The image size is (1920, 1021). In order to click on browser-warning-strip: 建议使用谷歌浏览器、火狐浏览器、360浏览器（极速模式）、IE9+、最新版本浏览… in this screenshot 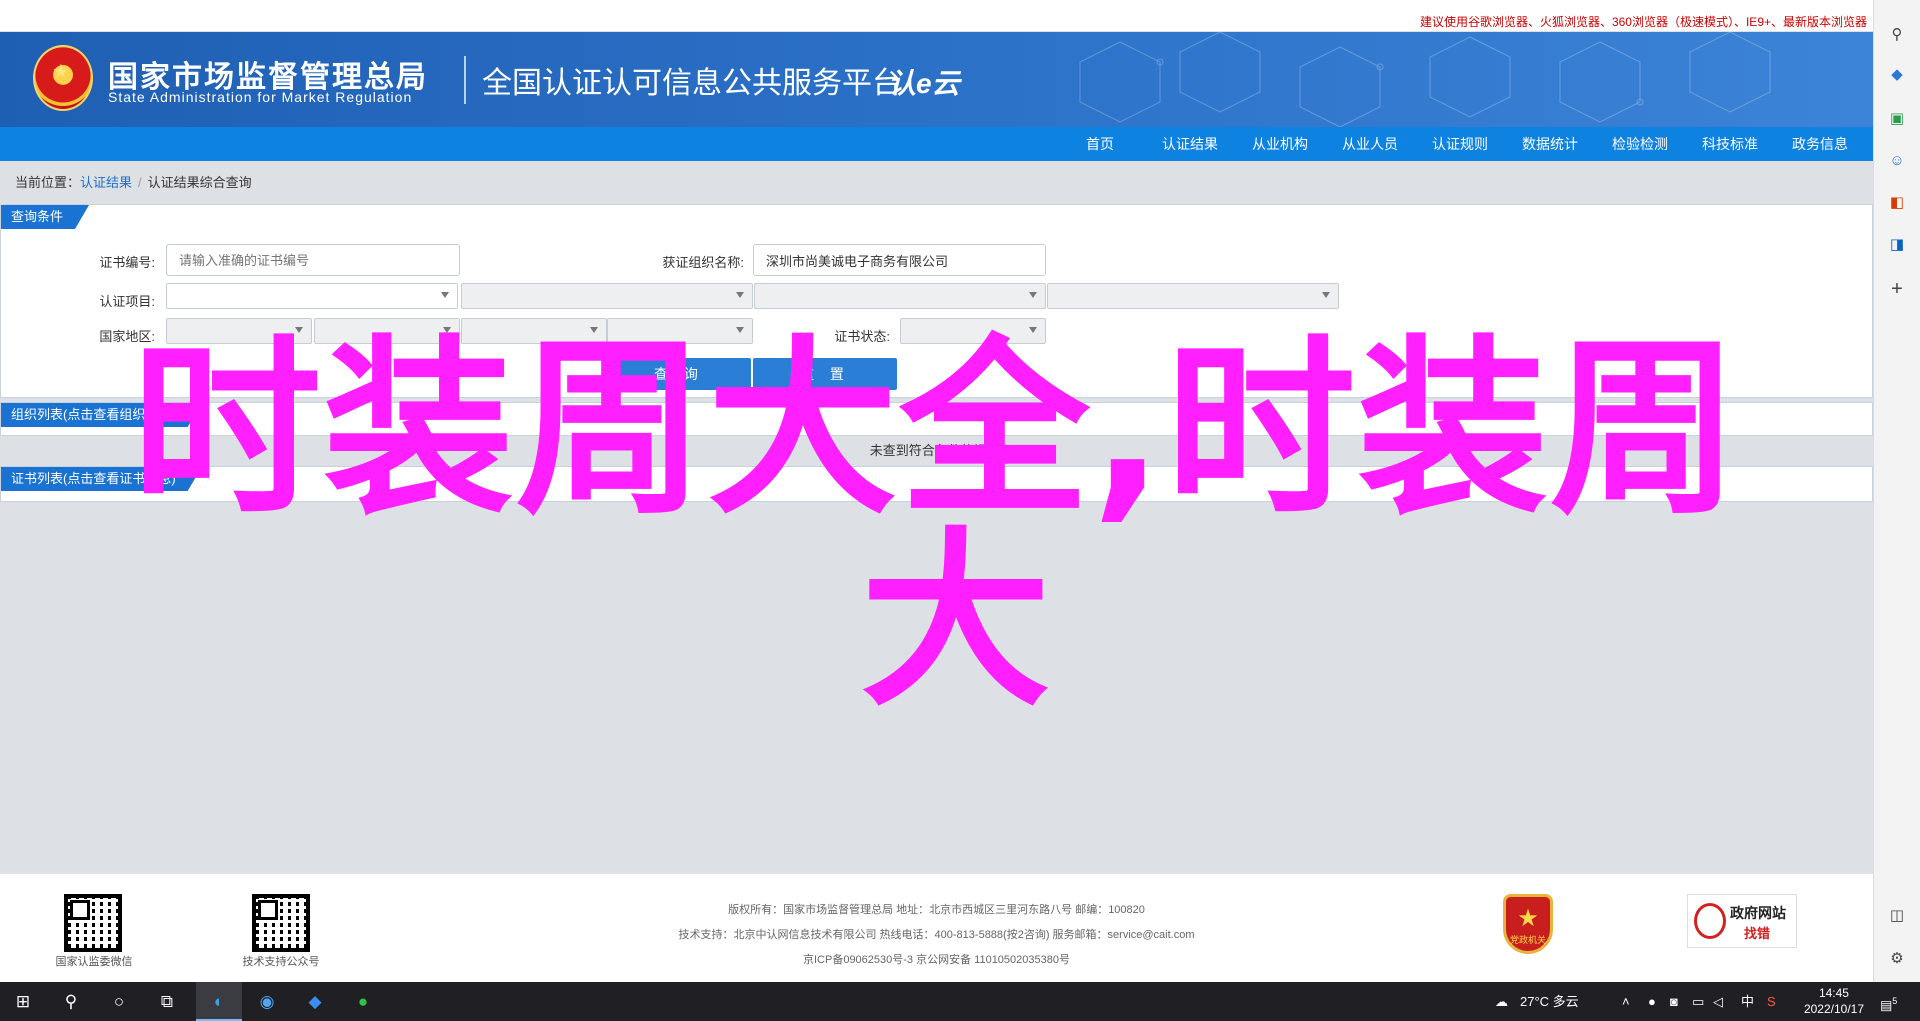, I will do `click(936, 16)`.